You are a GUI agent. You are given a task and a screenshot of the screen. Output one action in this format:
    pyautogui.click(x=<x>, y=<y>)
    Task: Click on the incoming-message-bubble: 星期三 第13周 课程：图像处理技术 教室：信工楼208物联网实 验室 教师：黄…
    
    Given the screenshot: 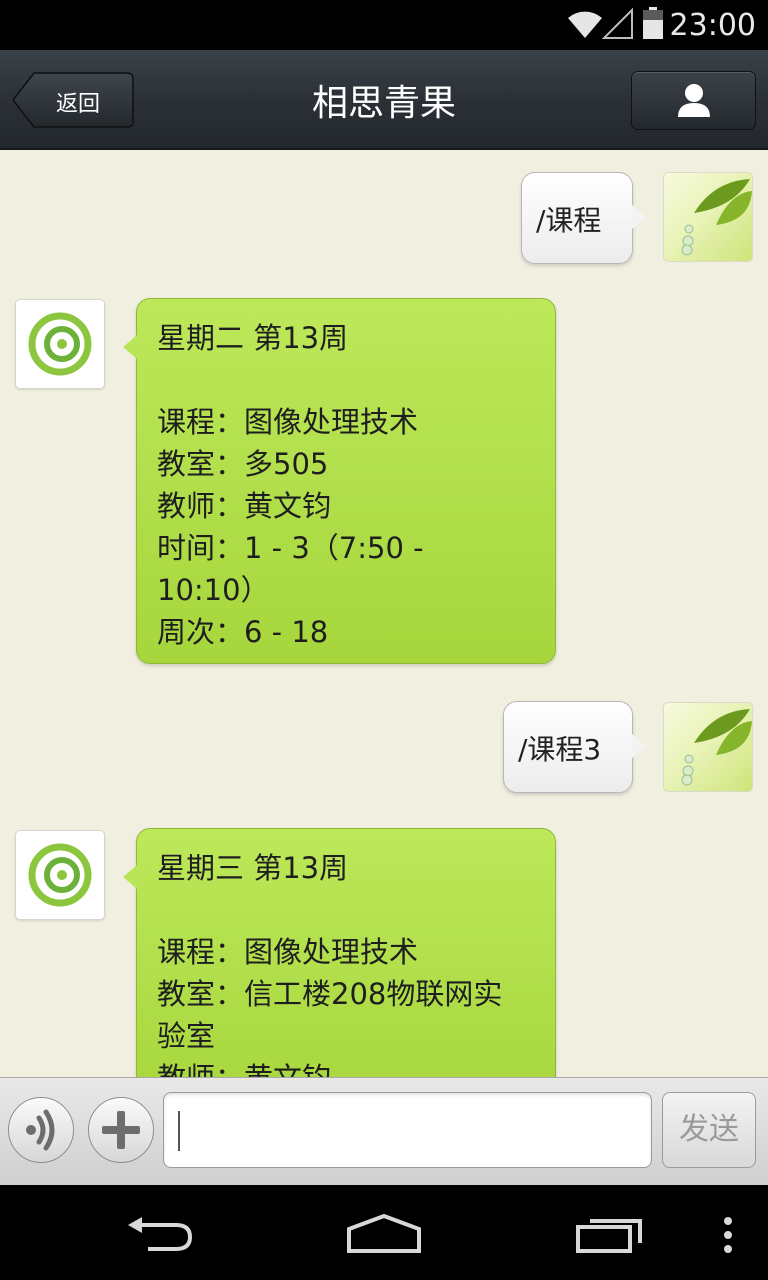 What is the action you would take?
    pyautogui.click(x=339, y=952)
    